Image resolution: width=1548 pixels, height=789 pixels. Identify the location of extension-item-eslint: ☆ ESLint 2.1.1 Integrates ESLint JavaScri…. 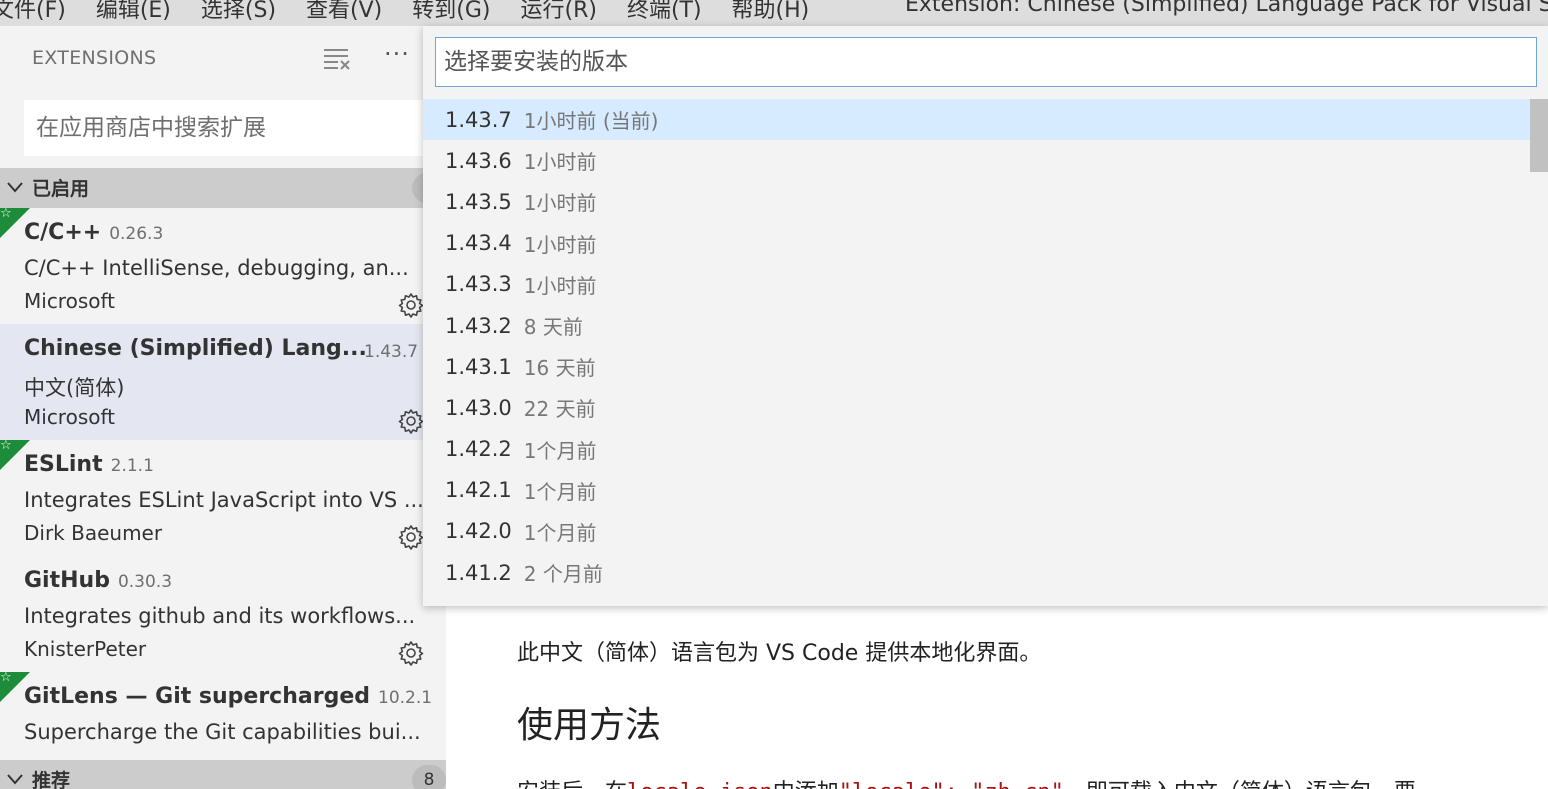
(223, 497).